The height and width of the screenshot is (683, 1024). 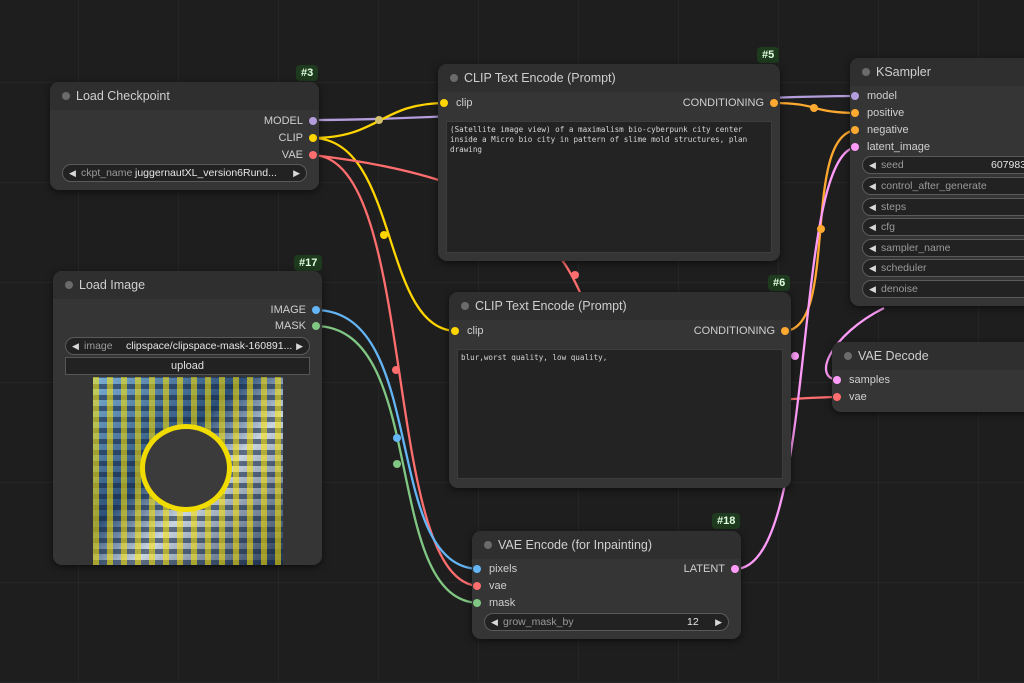 What do you see at coordinates (298, 138) in the screenshot?
I see `output-clip: CLIP` at bounding box center [298, 138].